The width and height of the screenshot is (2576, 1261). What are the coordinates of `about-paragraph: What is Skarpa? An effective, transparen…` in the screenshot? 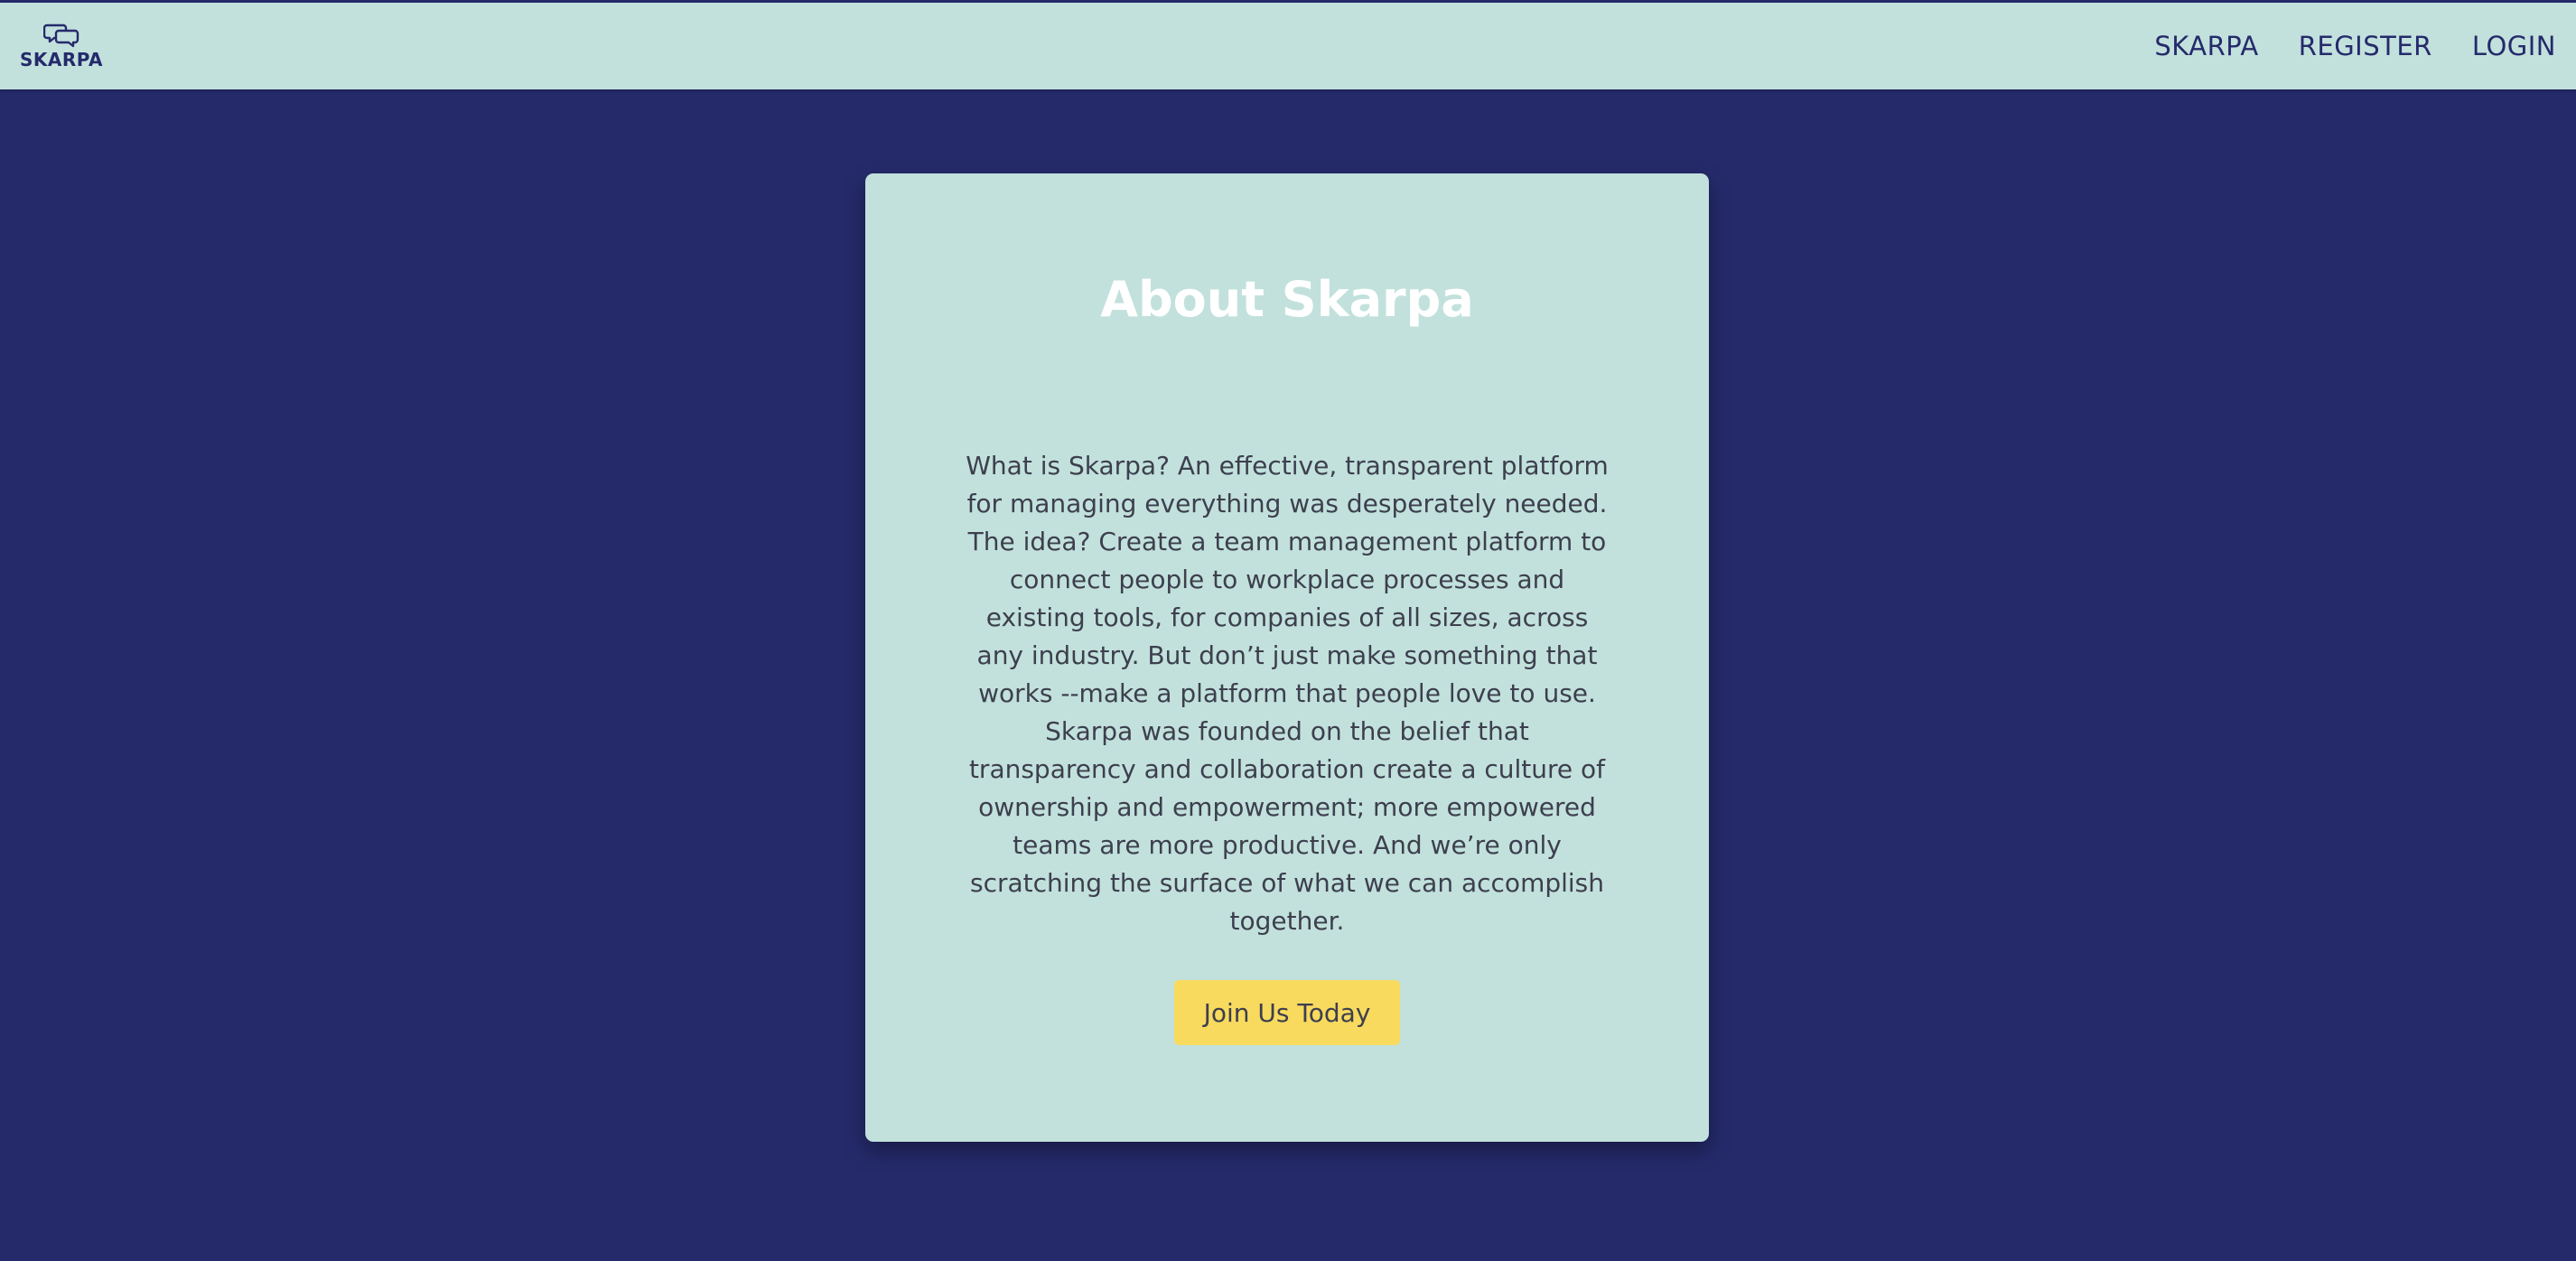 It's located at (1287, 484).